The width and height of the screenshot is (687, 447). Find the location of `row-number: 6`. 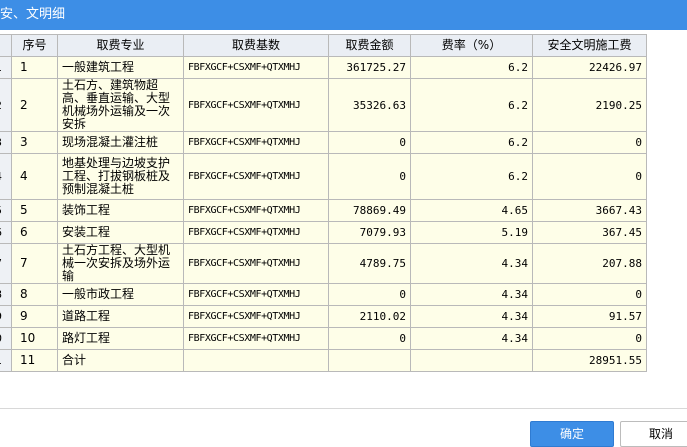

row-number: 6 is located at coordinates (6, 232).